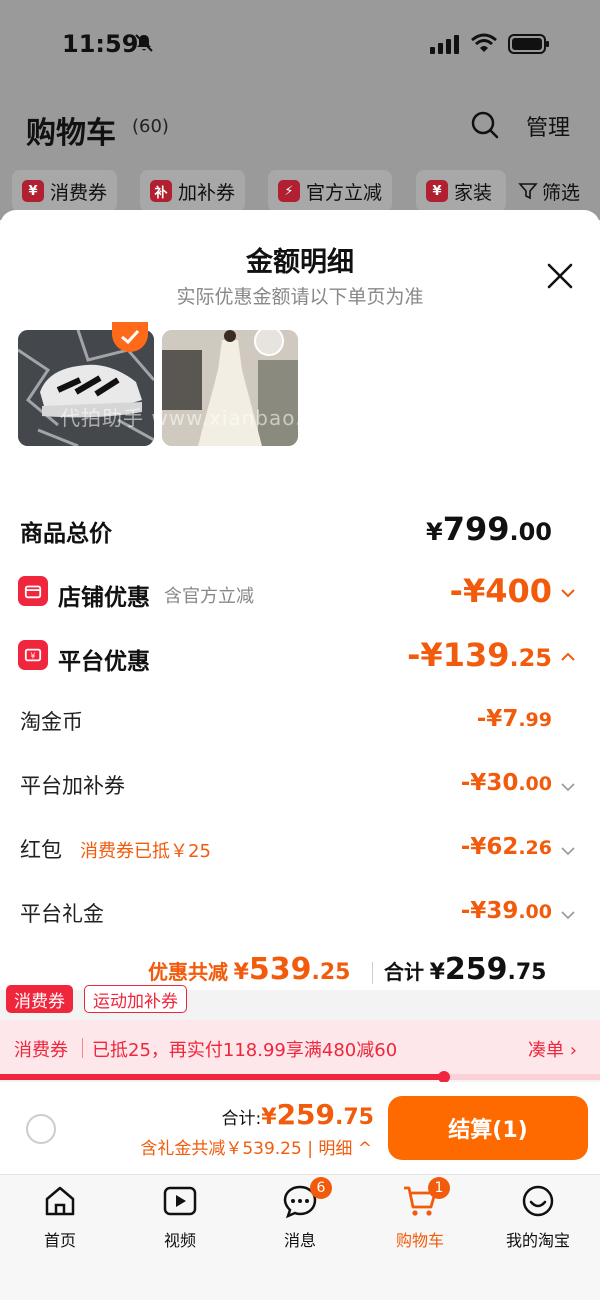 The image size is (600, 1300). Describe the element at coordinates (528, 44) in the screenshot. I see `battery-icon` at that location.